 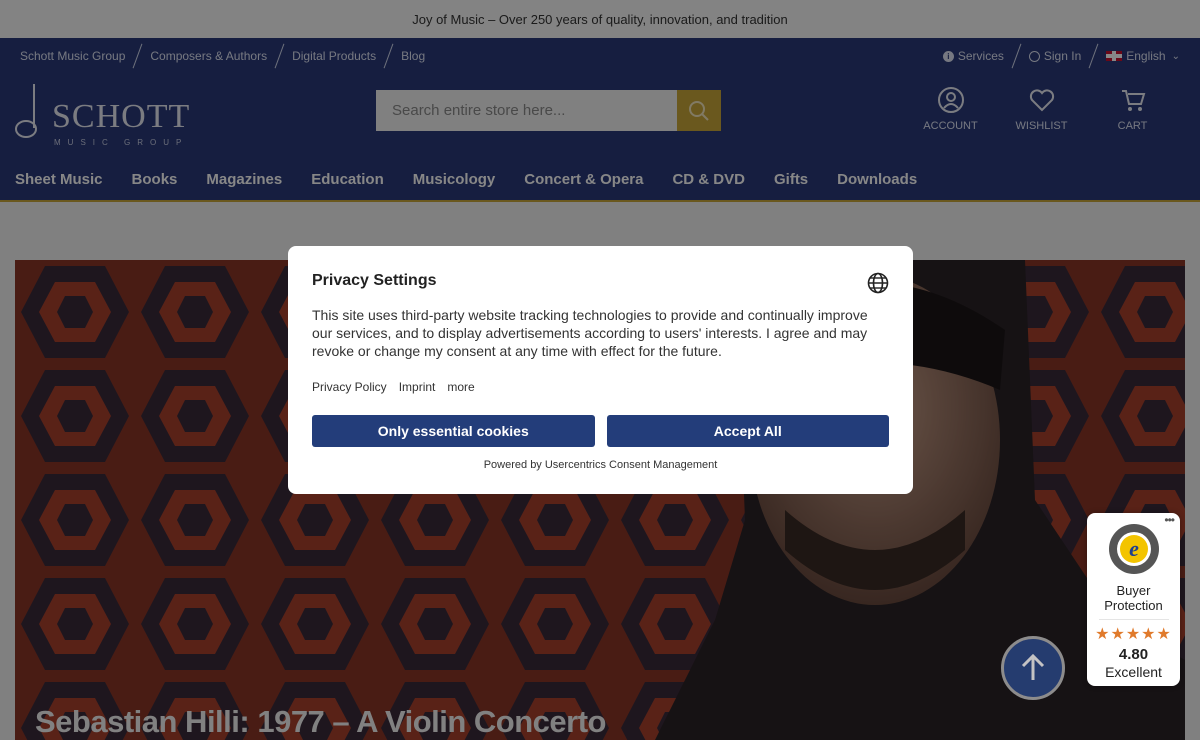 I want to click on more-link: more, so click(x=460, y=387).